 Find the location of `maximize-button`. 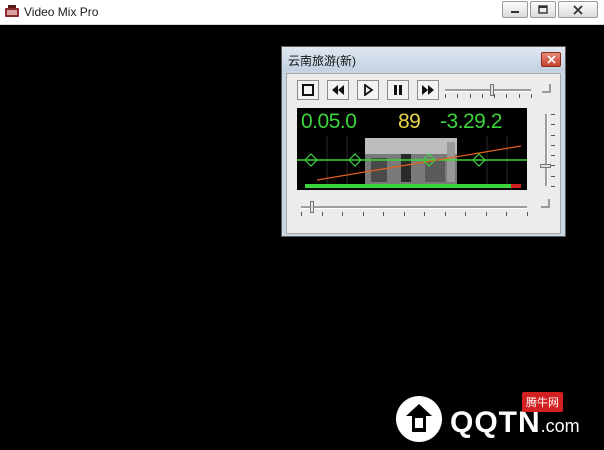

maximize-button is located at coordinates (543, 9).